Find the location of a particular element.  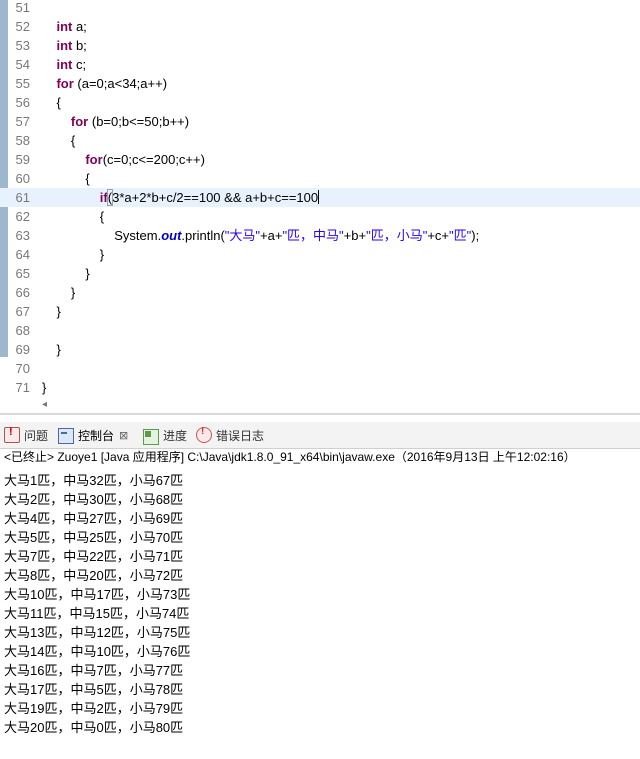

line-number: 51 is located at coordinates (22, 7).